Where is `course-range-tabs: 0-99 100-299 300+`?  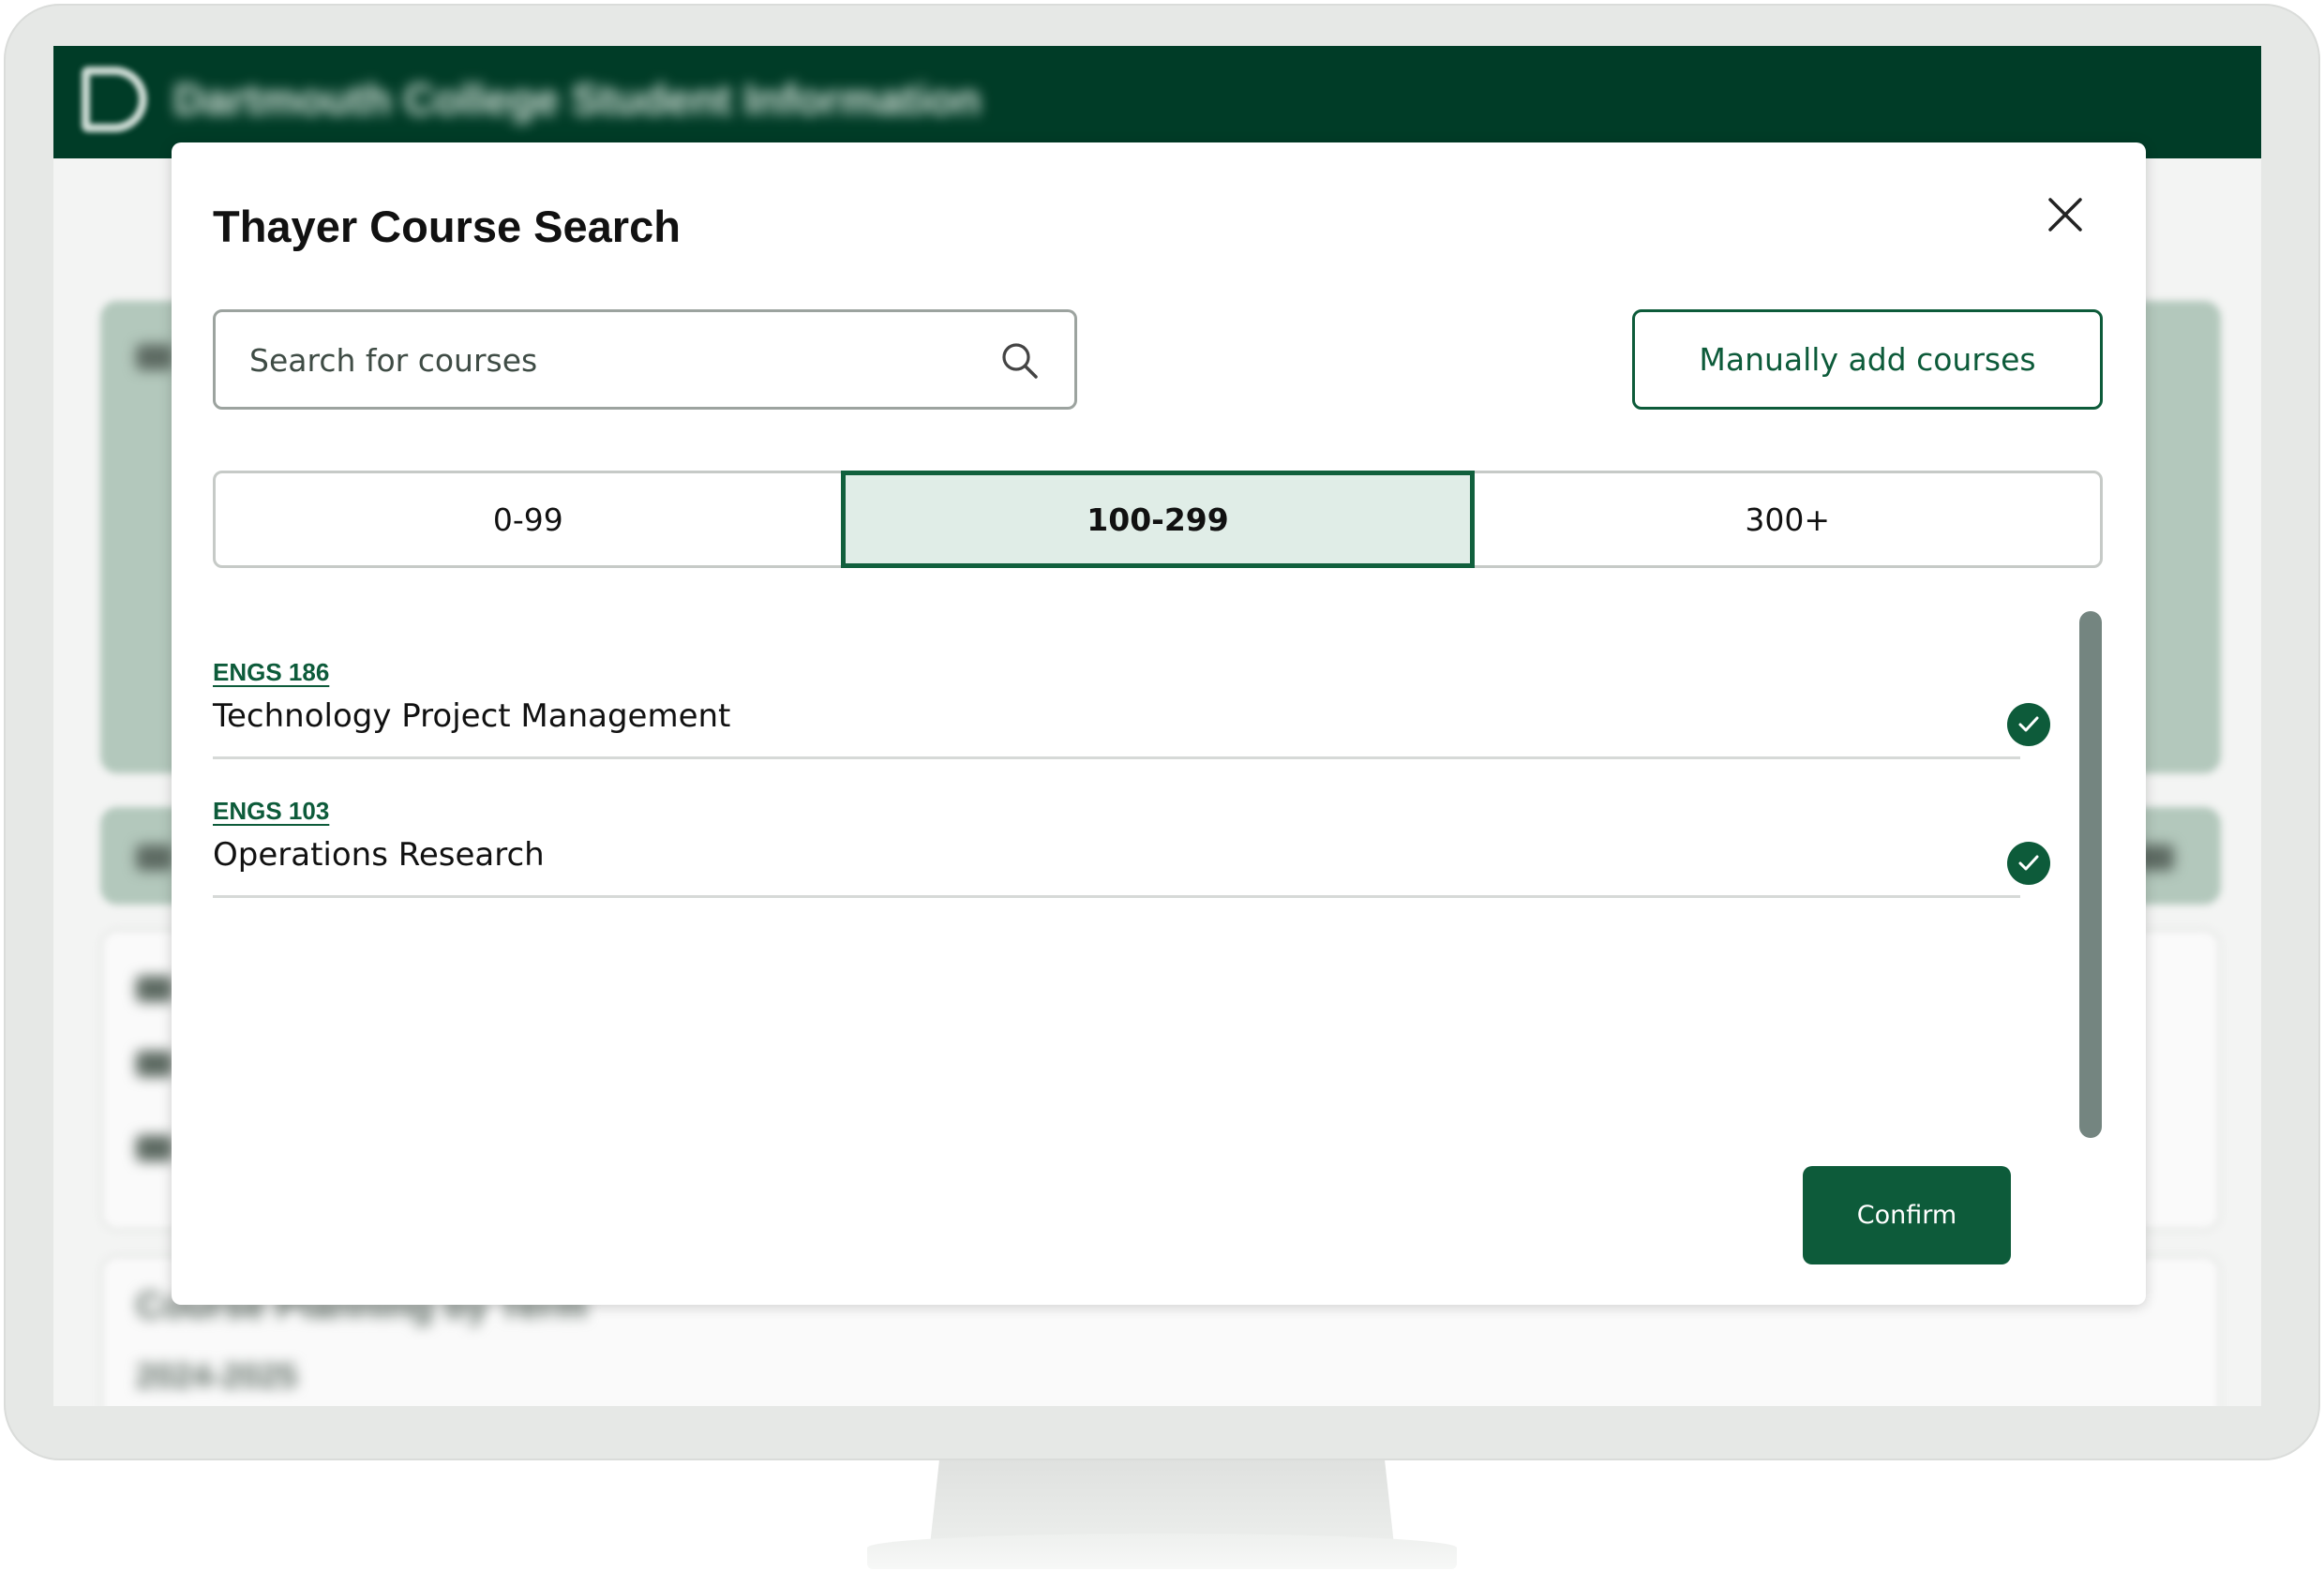 course-range-tabs: 0-99 100-299 300+ is located at coordinates (1158, 519).